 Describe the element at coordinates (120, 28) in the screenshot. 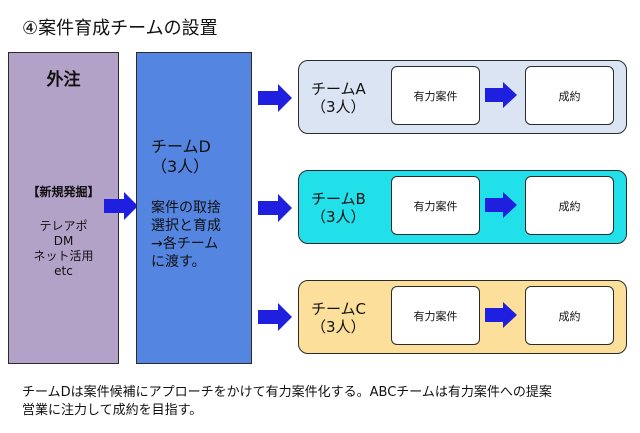

I see `page-title: ④案件育成チームの設置` at that location.